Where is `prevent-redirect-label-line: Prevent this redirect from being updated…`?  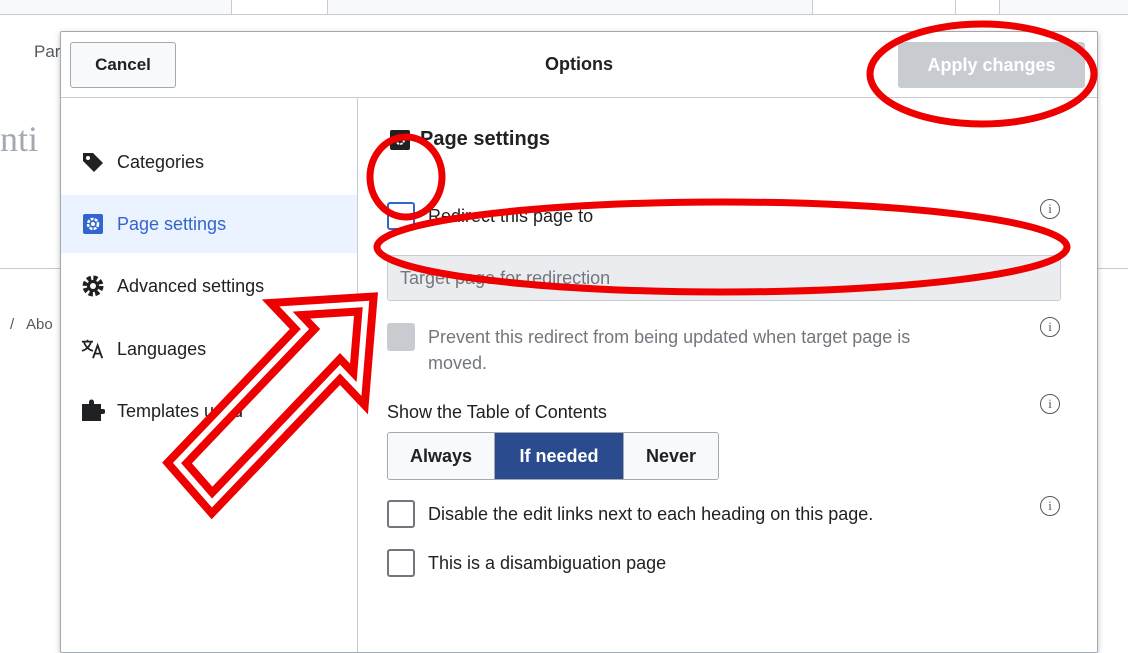 prevent-redirect-label-line: Prevent this redirect from being updated… is located at coordinates (669, 337).